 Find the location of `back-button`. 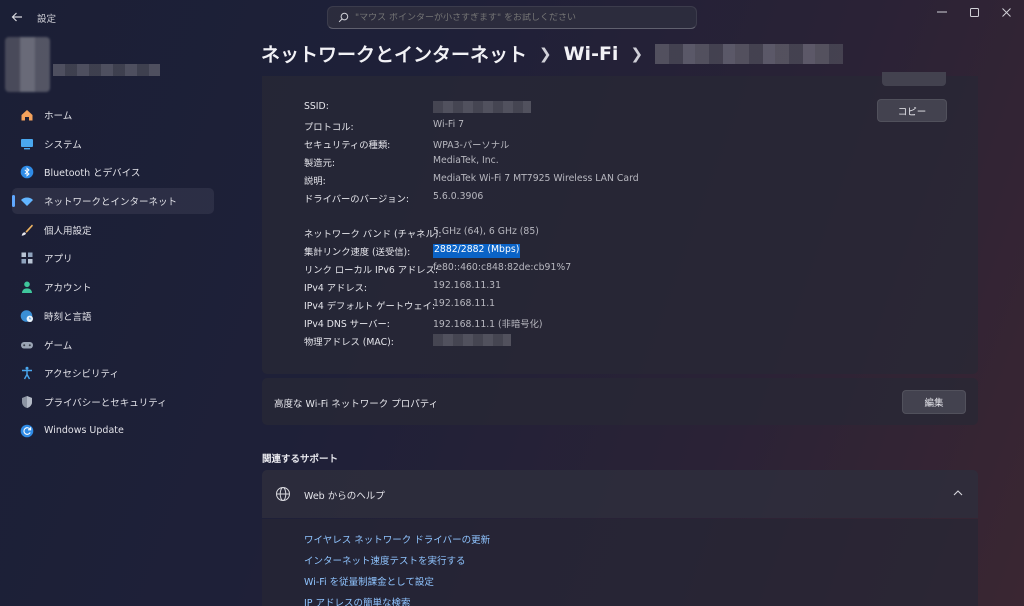

back-button is located at coordinates (17, 17).